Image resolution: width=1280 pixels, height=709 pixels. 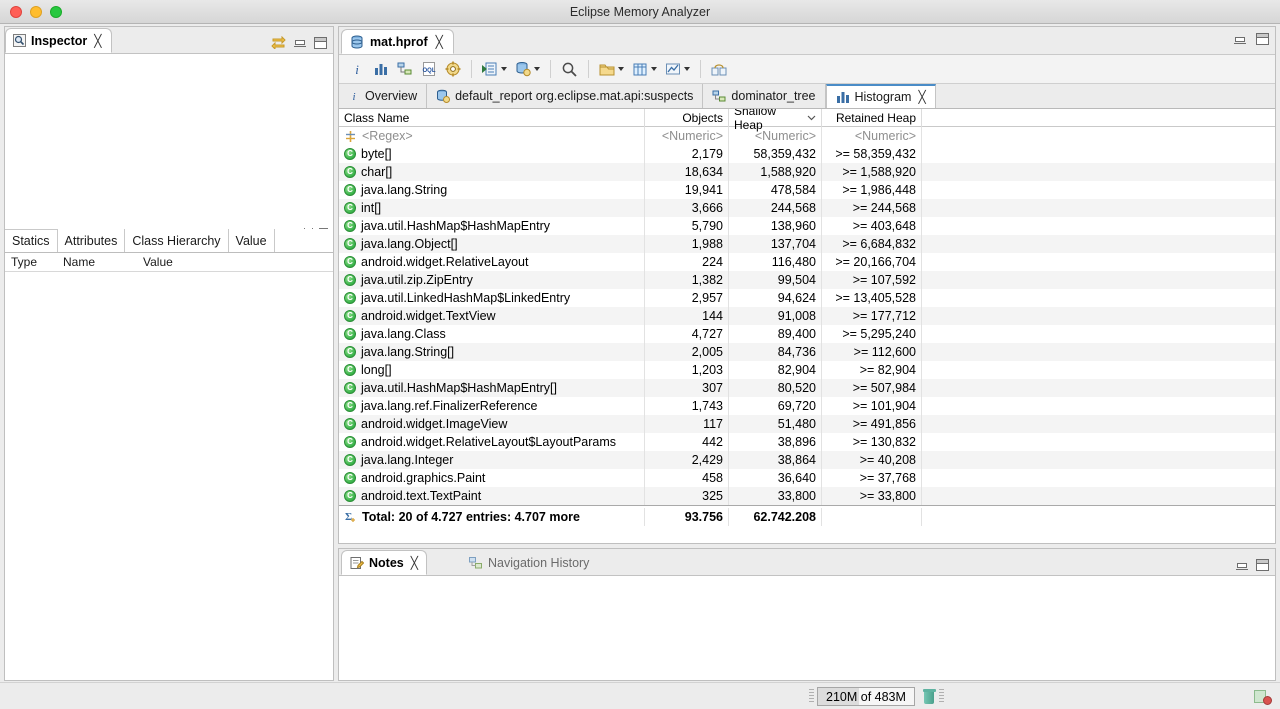 I want to click on maximize-editor-button, so click(x=1262, y=39).